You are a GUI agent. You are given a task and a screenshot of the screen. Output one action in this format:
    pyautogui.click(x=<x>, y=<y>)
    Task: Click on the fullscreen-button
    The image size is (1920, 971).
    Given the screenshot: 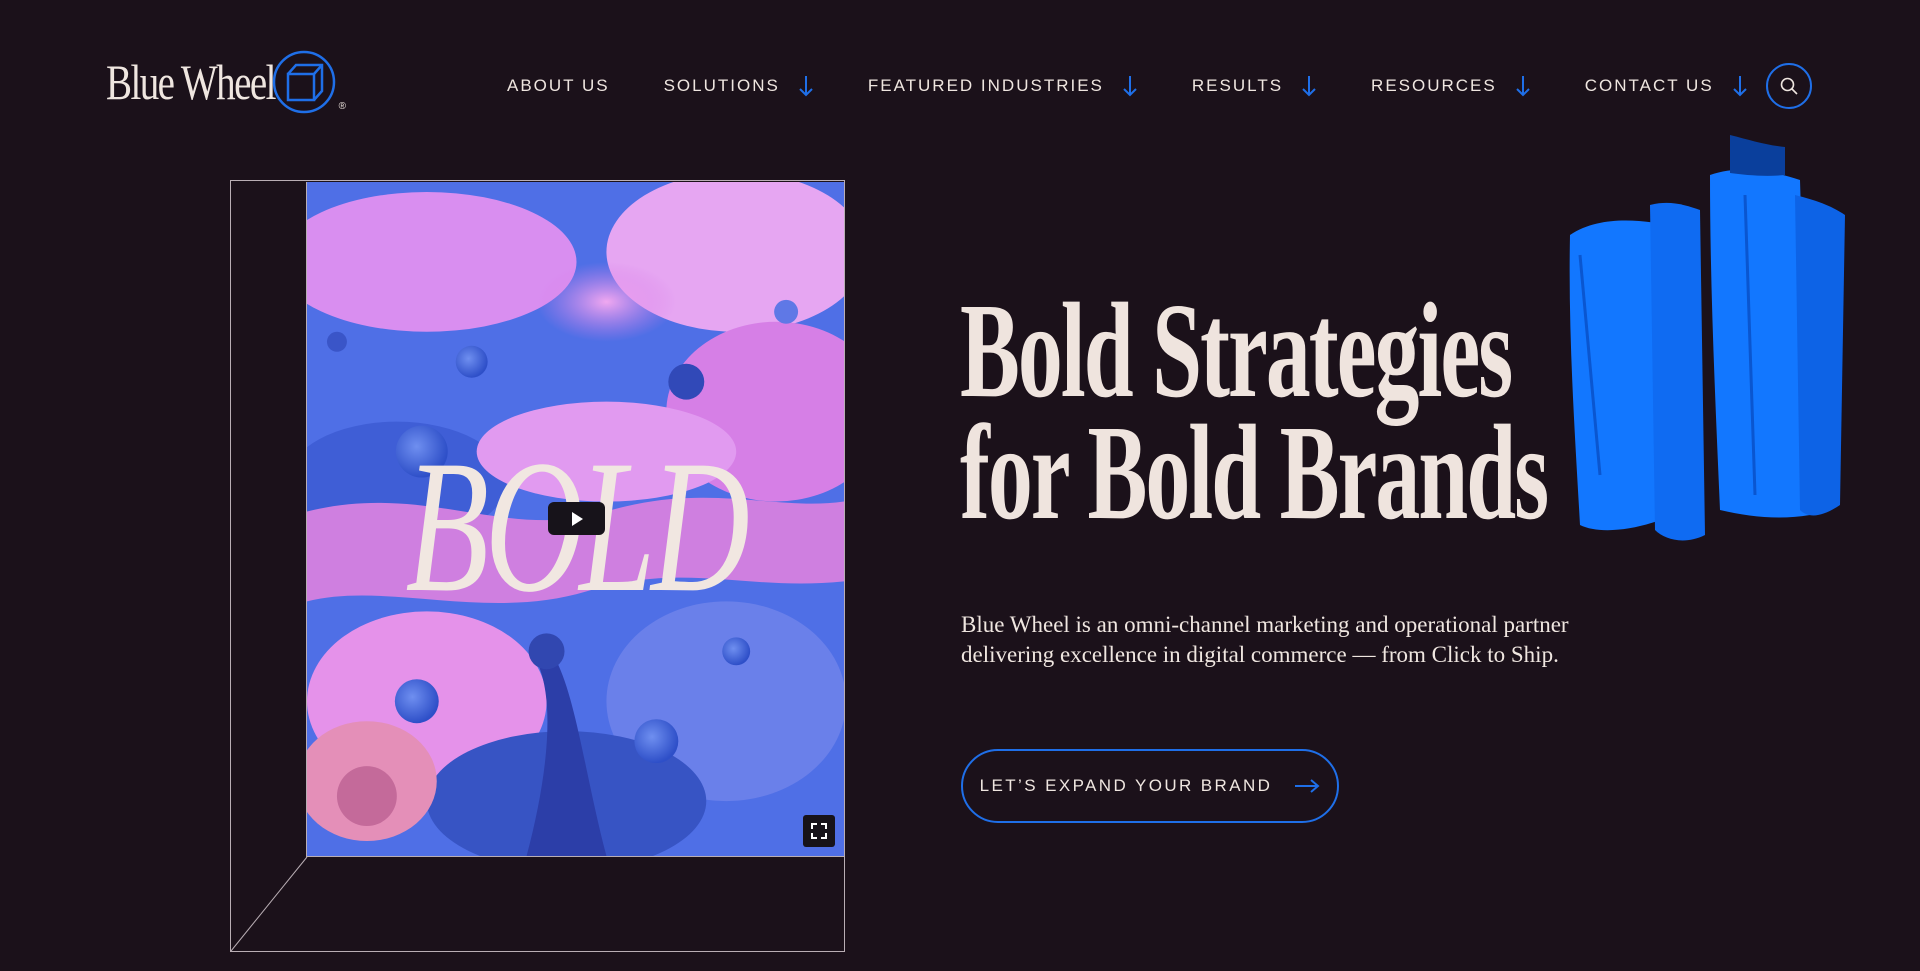 What is the action you would take?
    pyautogui.click(x=819, y=831)
    